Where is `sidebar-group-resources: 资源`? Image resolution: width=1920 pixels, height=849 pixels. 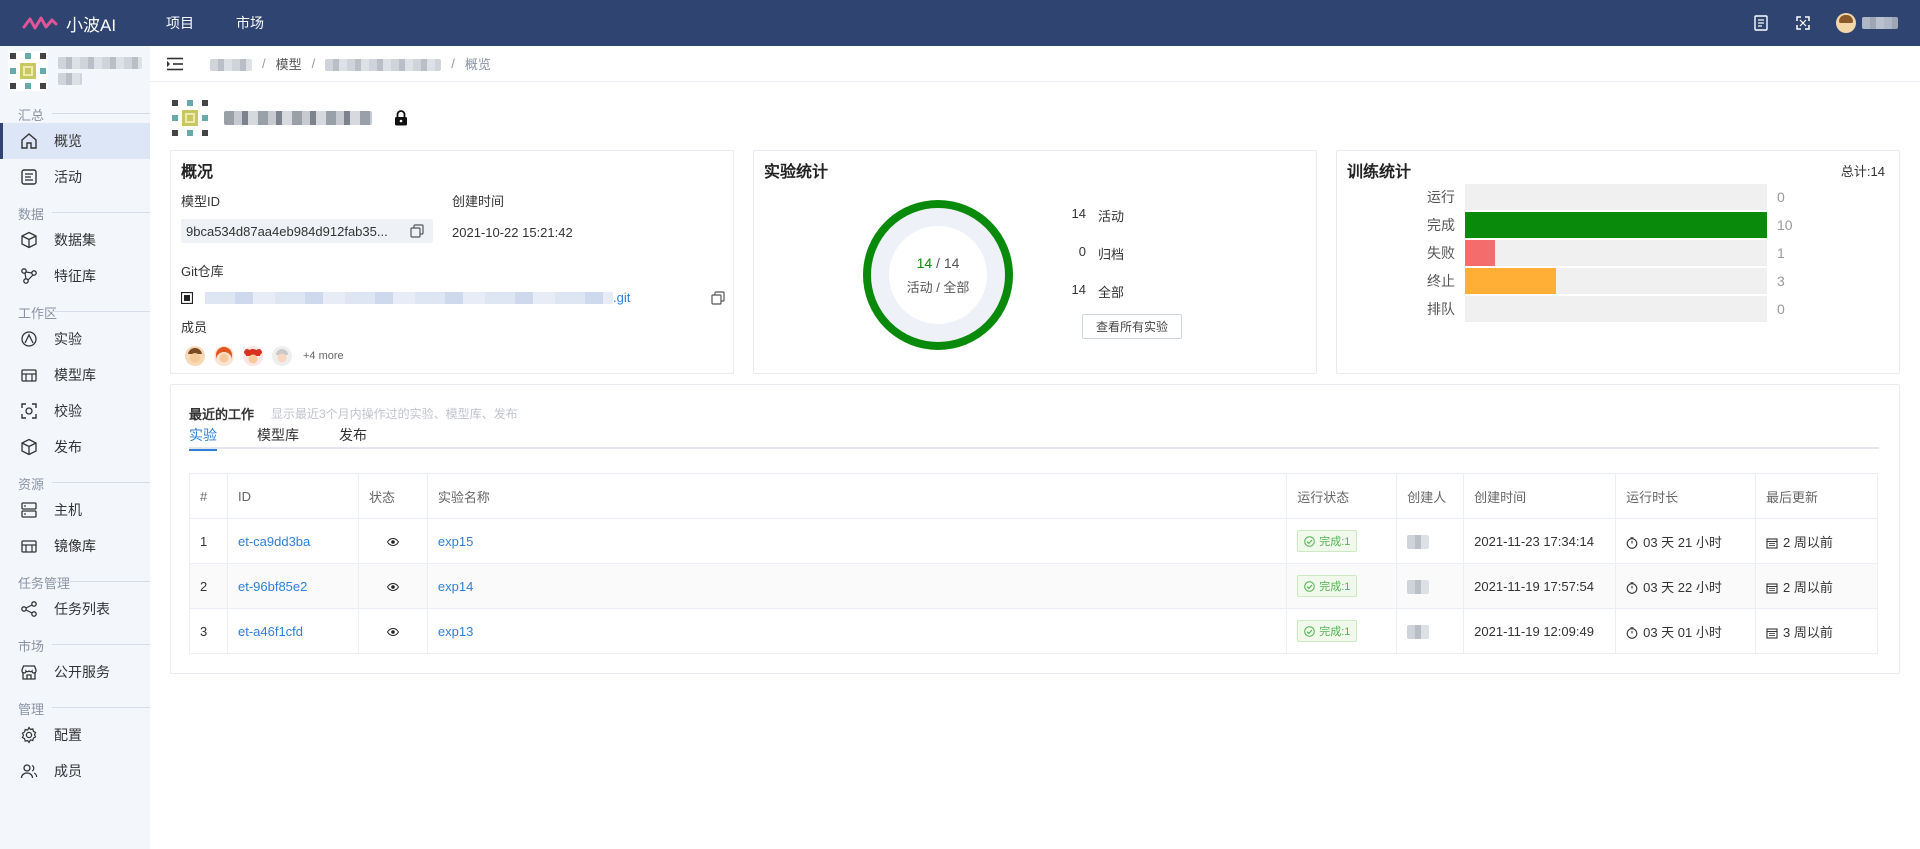 sidebar-group-resources: 资源 is located at coordinates (75, 478).